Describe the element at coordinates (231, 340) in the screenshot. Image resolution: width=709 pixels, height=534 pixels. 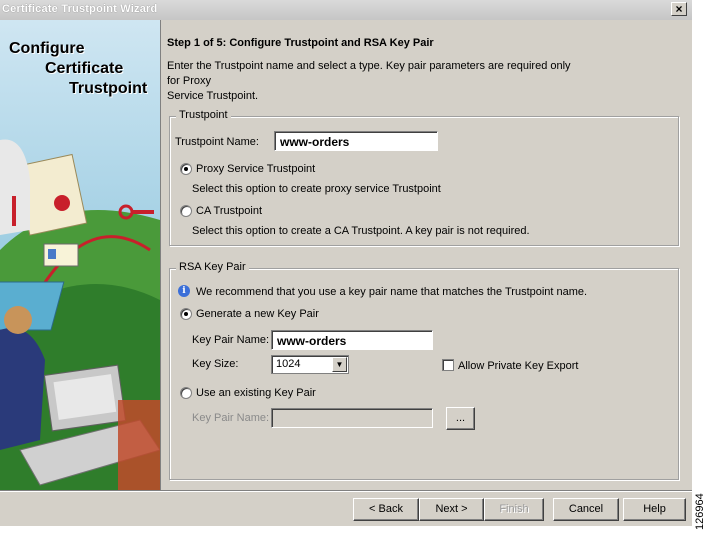
I see `key-pair-name-label: Key Pair Name:` at that location.